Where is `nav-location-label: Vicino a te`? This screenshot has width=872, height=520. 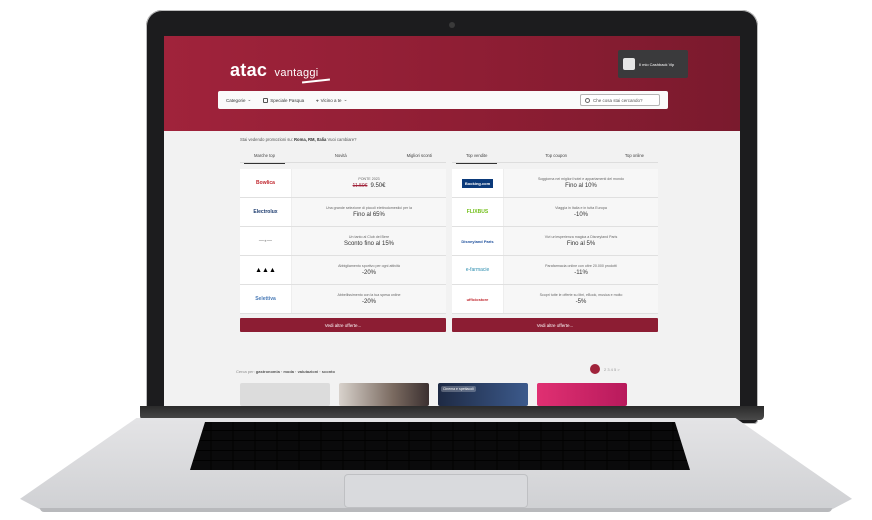
nav-location-label: Vicino a te is located at coordinates (331, 100).